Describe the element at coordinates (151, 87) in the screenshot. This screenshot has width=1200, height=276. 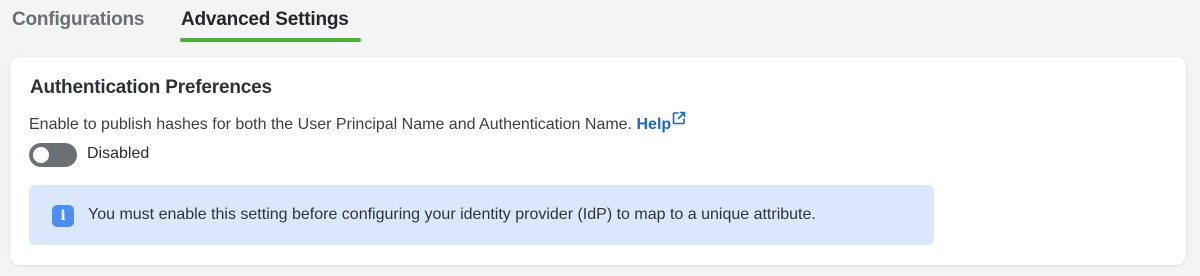
I see `section-title: Authentication Preferences` at that location.